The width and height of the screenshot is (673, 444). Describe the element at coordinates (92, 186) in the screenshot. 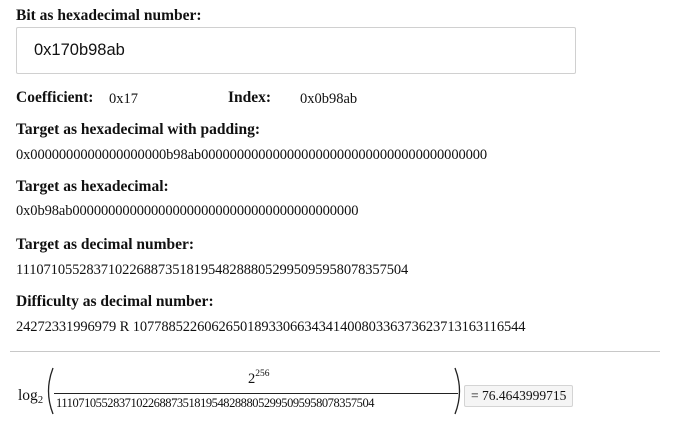

I see `target-hex-label: Target as hexadecimal:` at that location.